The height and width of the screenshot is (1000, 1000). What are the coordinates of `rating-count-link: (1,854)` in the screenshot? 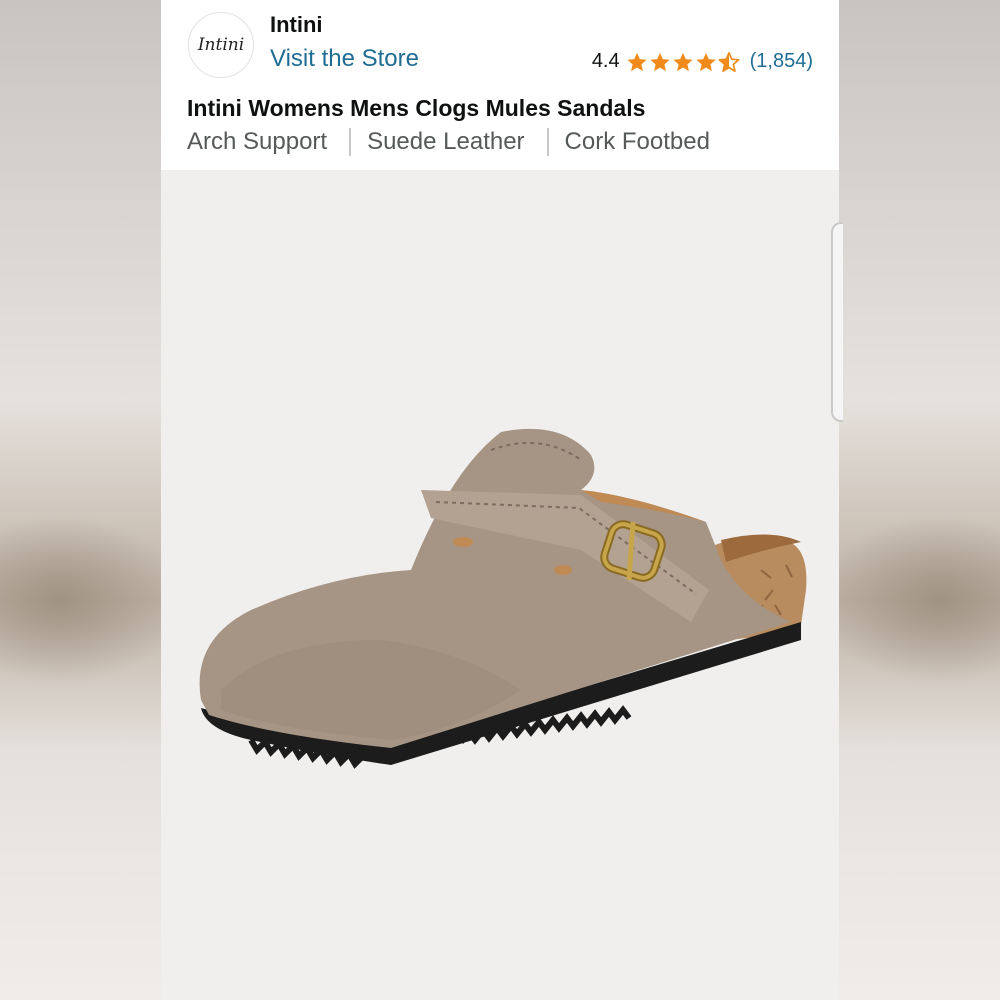 It's located at (781, 61).